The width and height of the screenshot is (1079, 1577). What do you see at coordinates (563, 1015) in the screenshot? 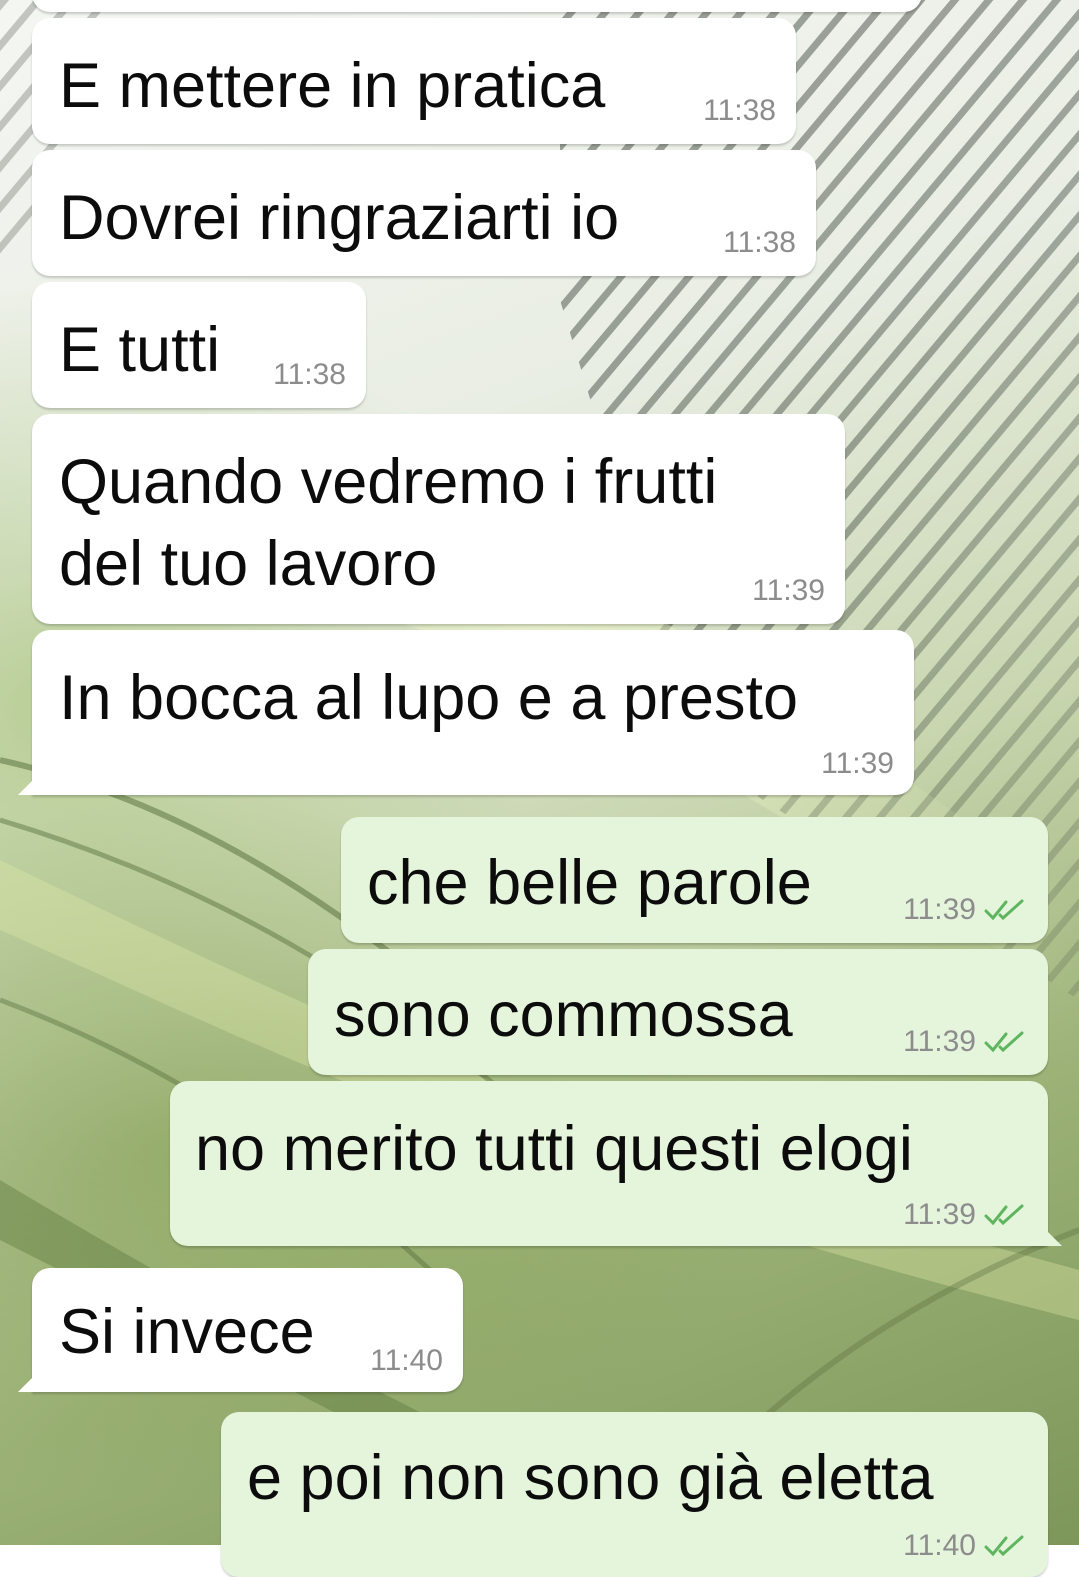
I see `message-text: sono commossa` at bounding box center [563, 1015].